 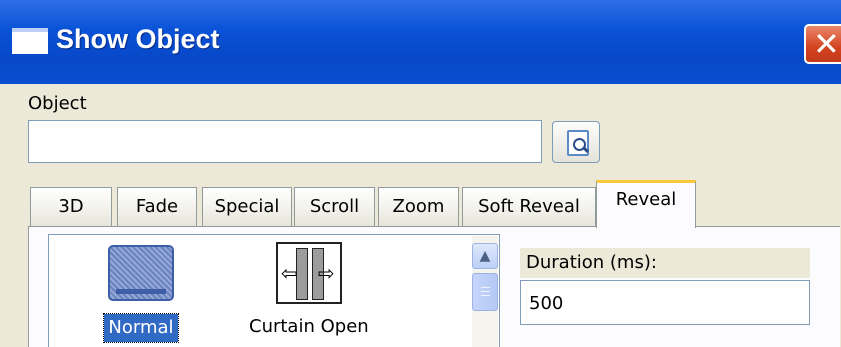 What do you see at coordinates (576, 142) in the screenshot?
I see `browse-object-button` at bounding box center [576, 142].